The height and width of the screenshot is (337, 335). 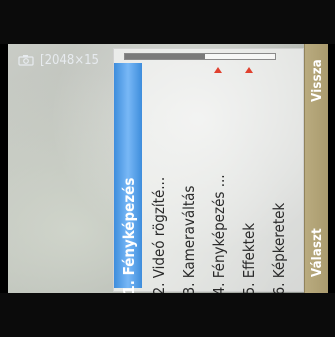 I want to click on menu-item-label: 06. Képkeretek, so click(x=279, y=247).